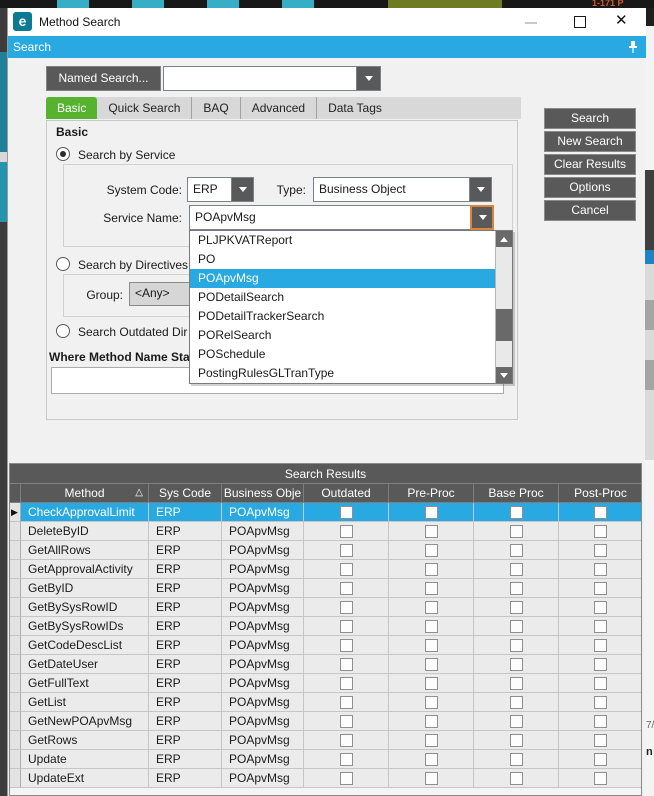  I want to click on type-combo: Business Object, so click(402, 189).